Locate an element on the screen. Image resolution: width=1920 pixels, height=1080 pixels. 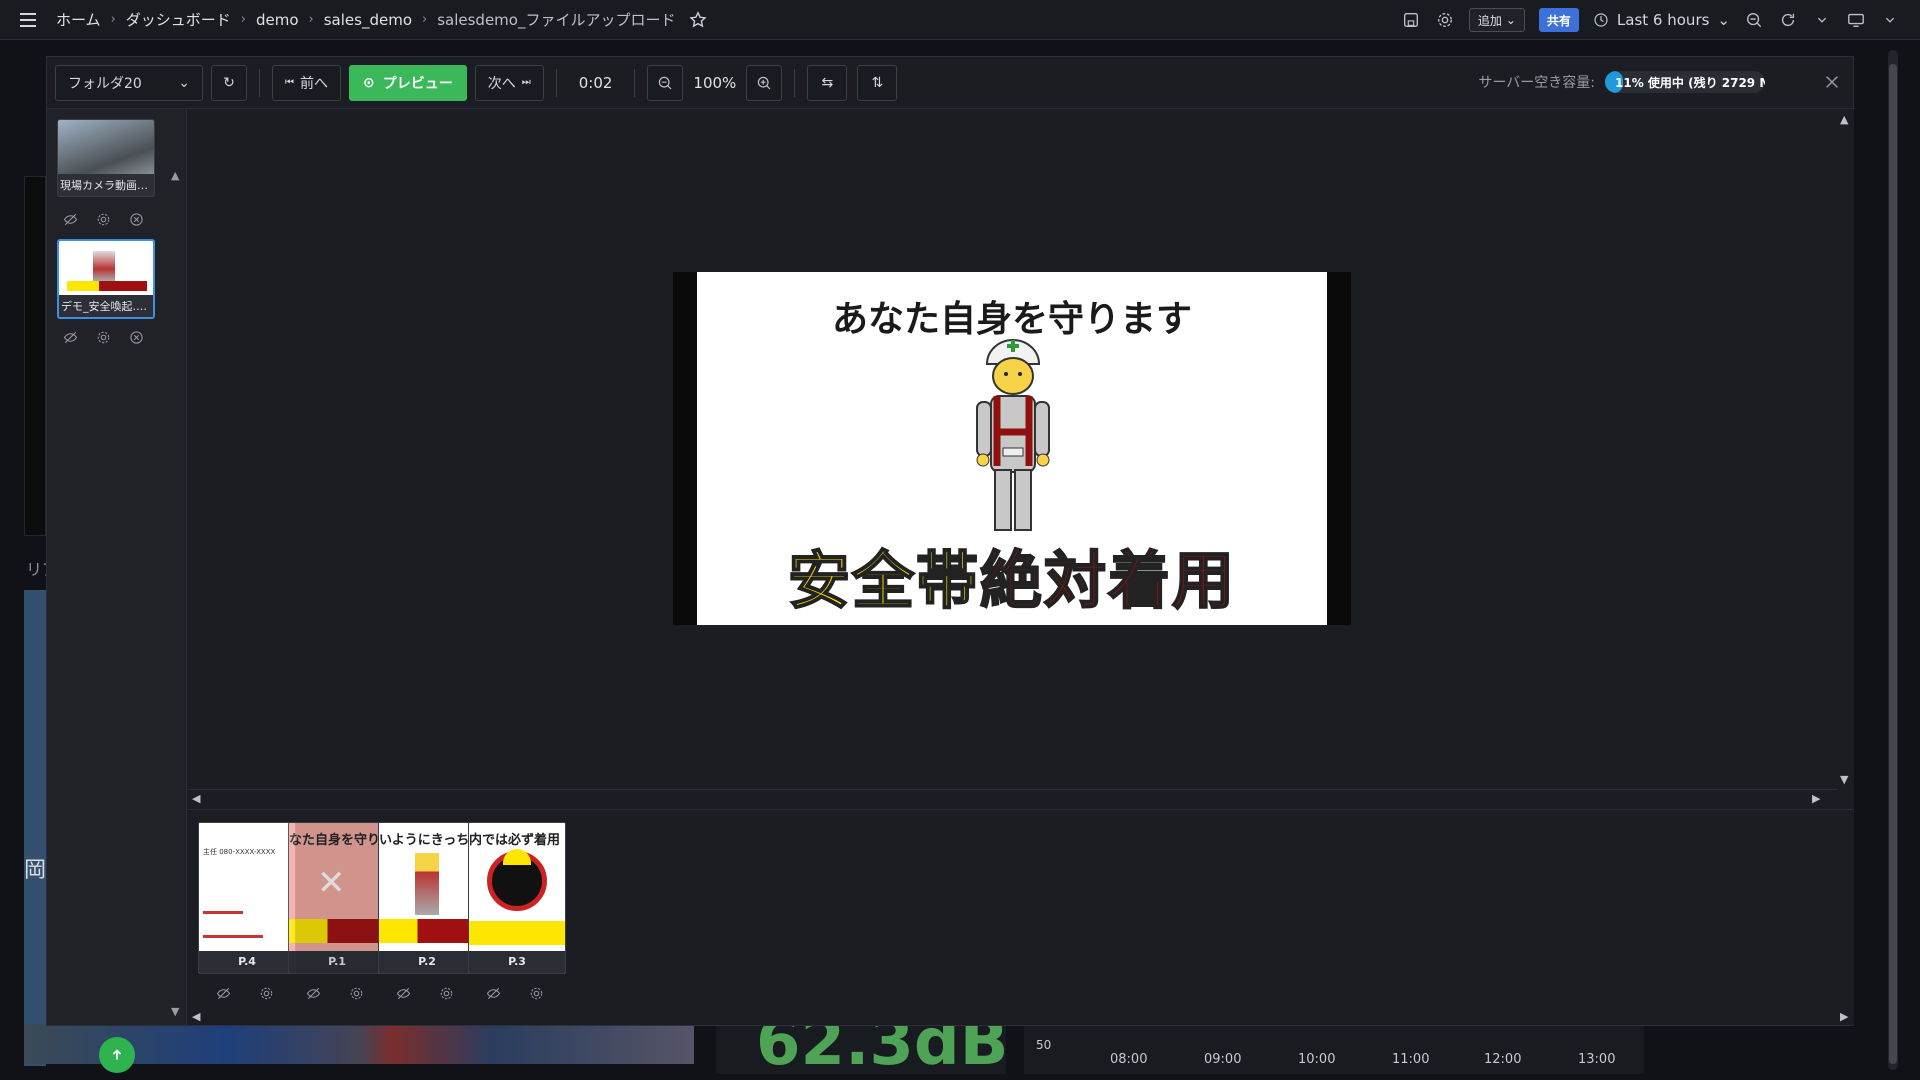
preview-button: ⊙ プレビュー is located at coordinates (408, 82).